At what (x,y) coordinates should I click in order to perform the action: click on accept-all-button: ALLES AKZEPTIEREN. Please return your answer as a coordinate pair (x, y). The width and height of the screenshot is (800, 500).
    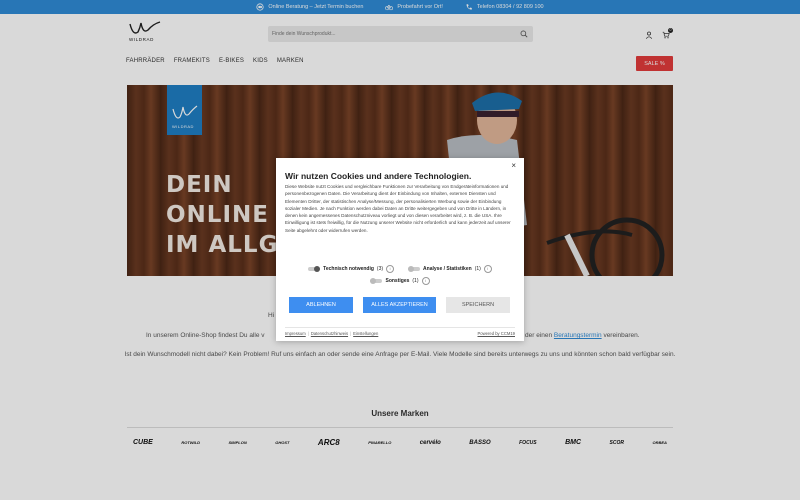
    Looking at the image, I should click on (399, 305).